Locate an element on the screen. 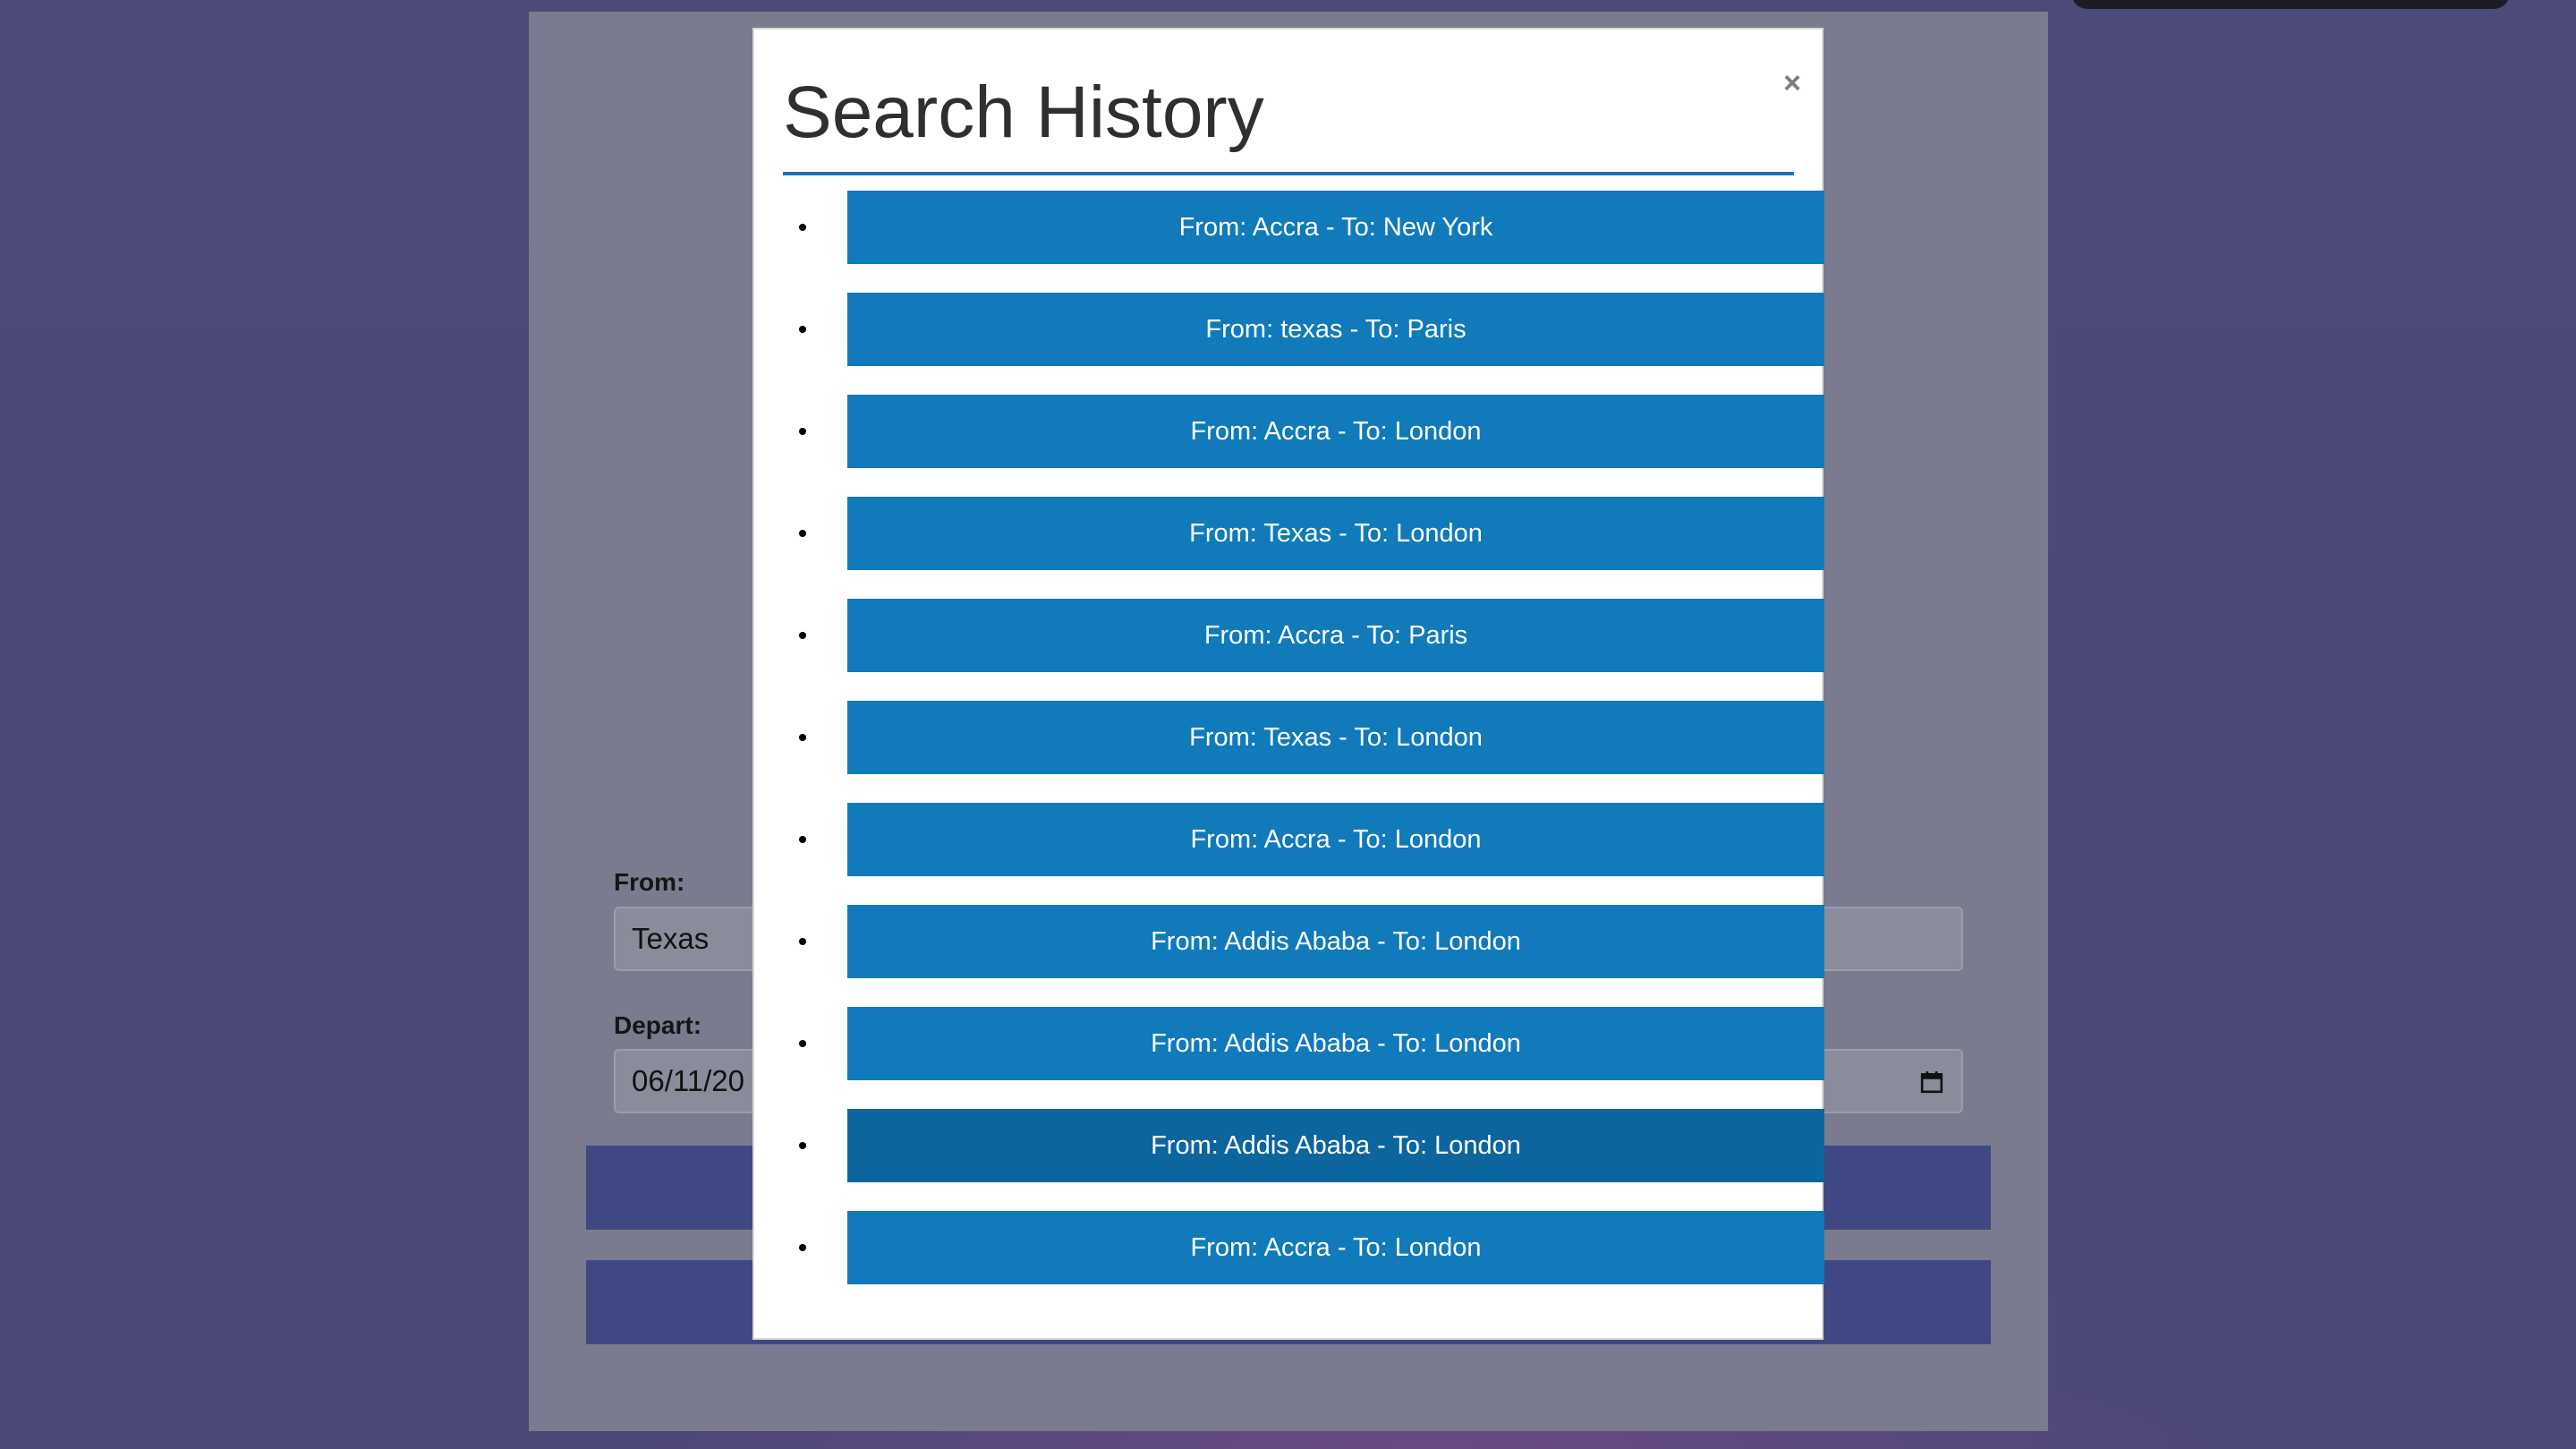 The image size is (2576, 1449). top-right-bar is located at coordinates (2290, 4).